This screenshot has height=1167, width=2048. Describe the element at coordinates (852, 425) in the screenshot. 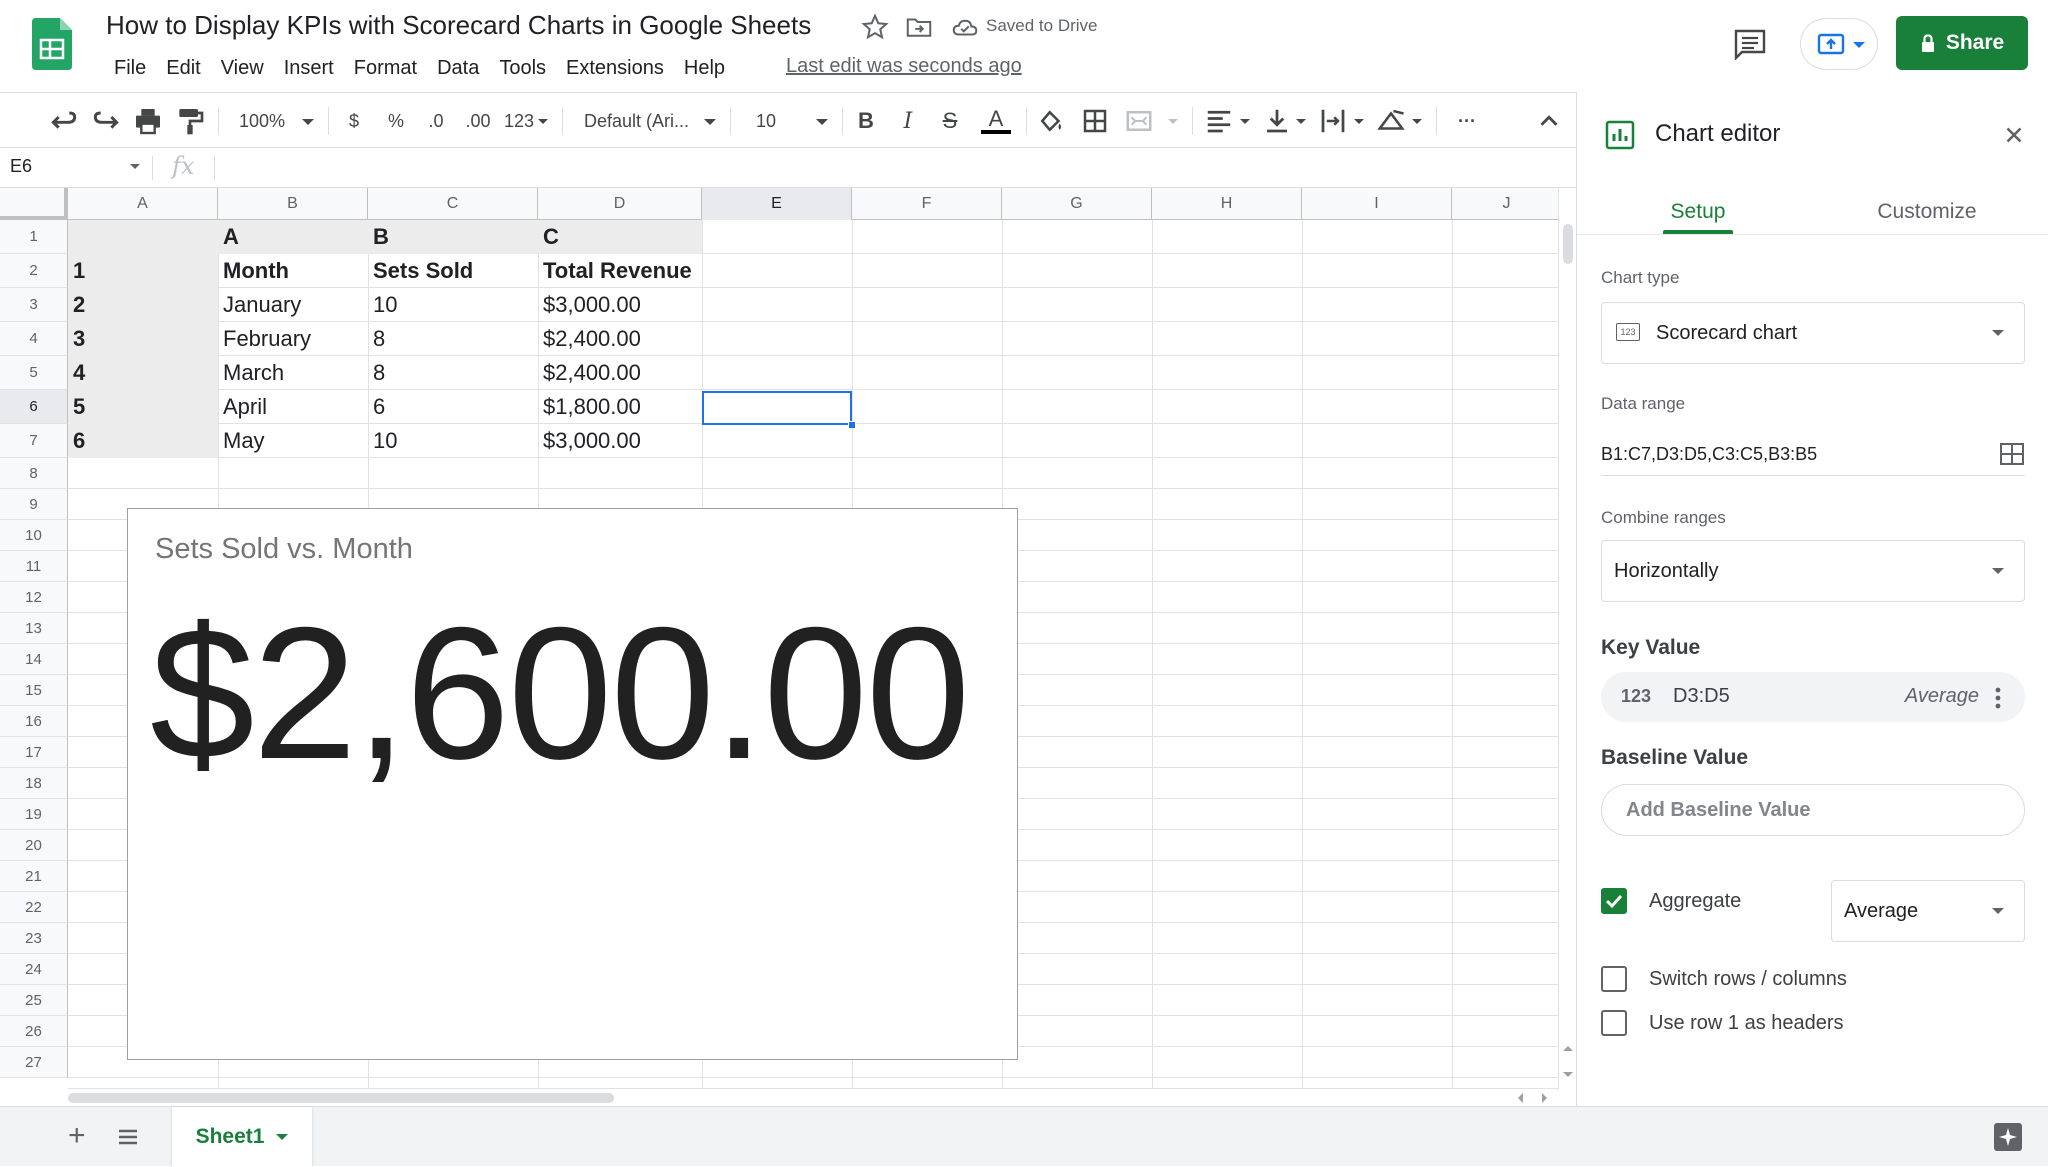

I see `fill-handle` at that location.